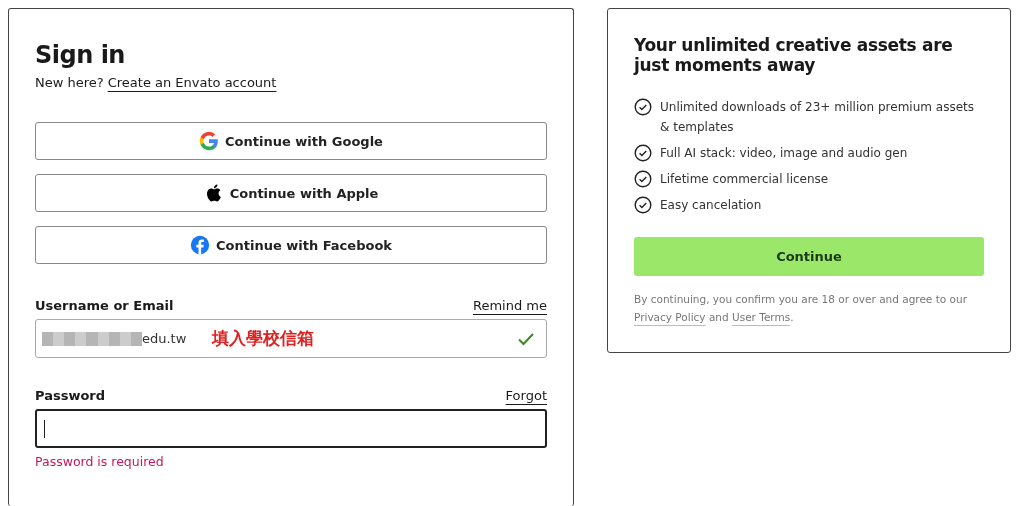 The height and width of the screenshot is (506, 1024). What do you see at coordinates (200, 245) in the screenshot?
I see `facebook-icon` at bounding box center [200, 245].